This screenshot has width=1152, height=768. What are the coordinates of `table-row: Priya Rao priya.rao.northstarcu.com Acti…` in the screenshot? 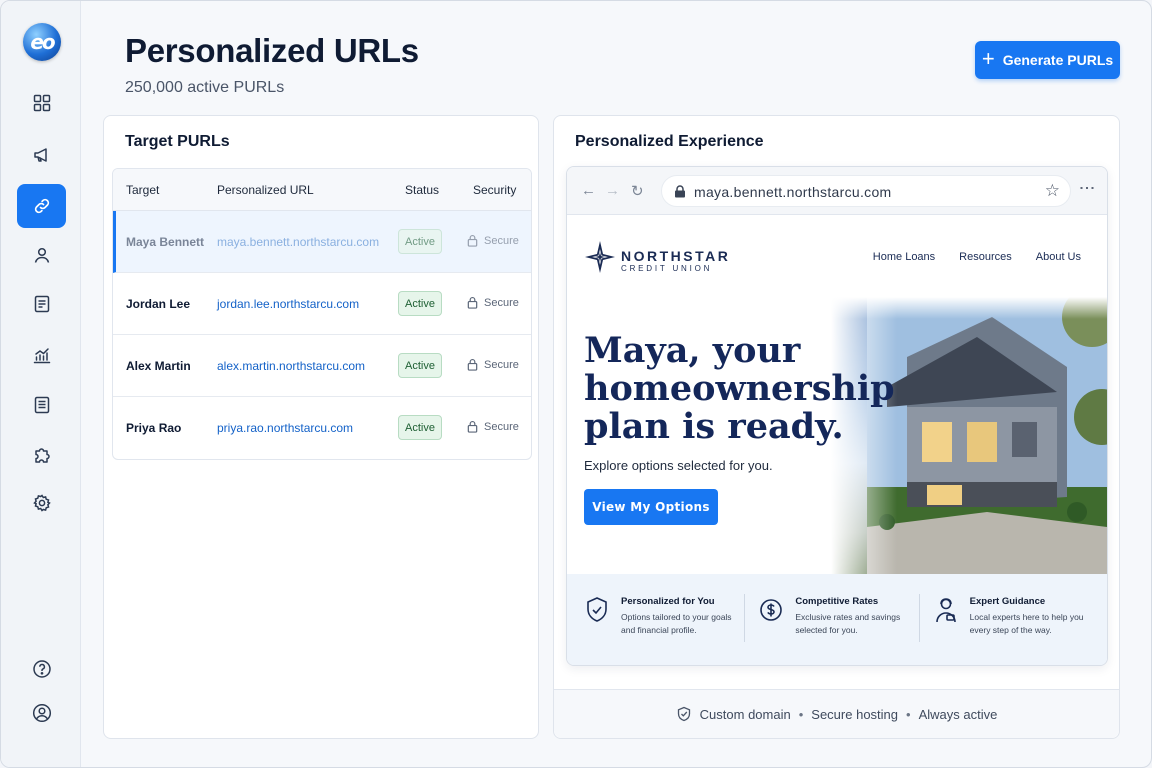 It's located at (322, 428).